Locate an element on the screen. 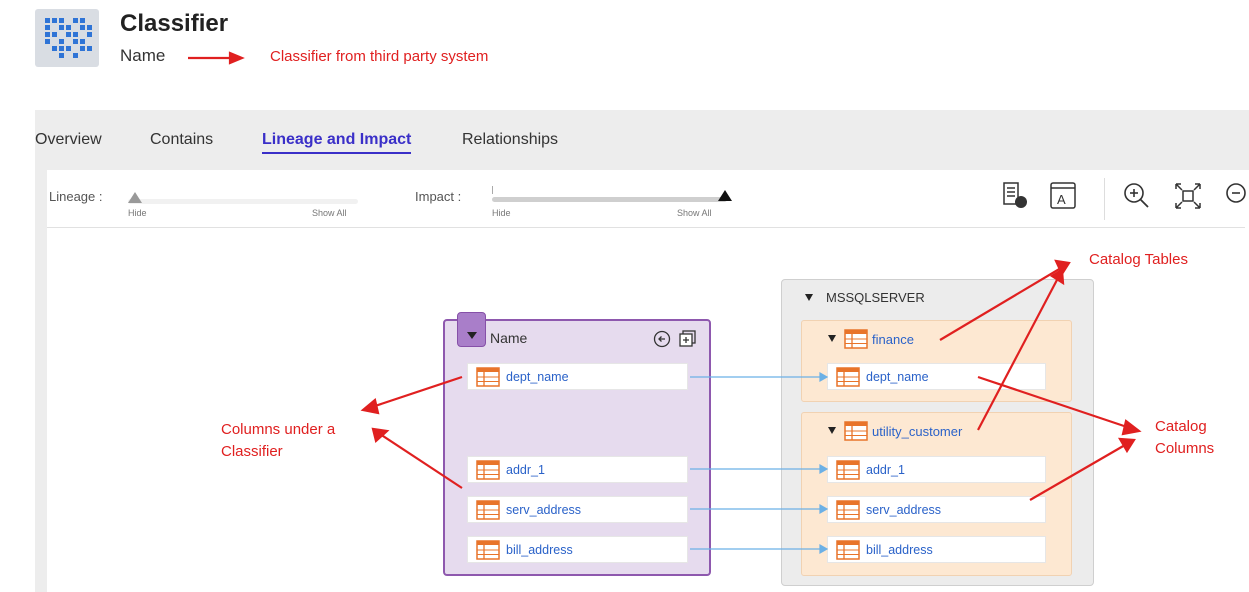 Image resolution: width=1249 pixels, height=592 pixels. annotation-catalog-tables: Catalog Tables is located at coordinates (1138, 259).